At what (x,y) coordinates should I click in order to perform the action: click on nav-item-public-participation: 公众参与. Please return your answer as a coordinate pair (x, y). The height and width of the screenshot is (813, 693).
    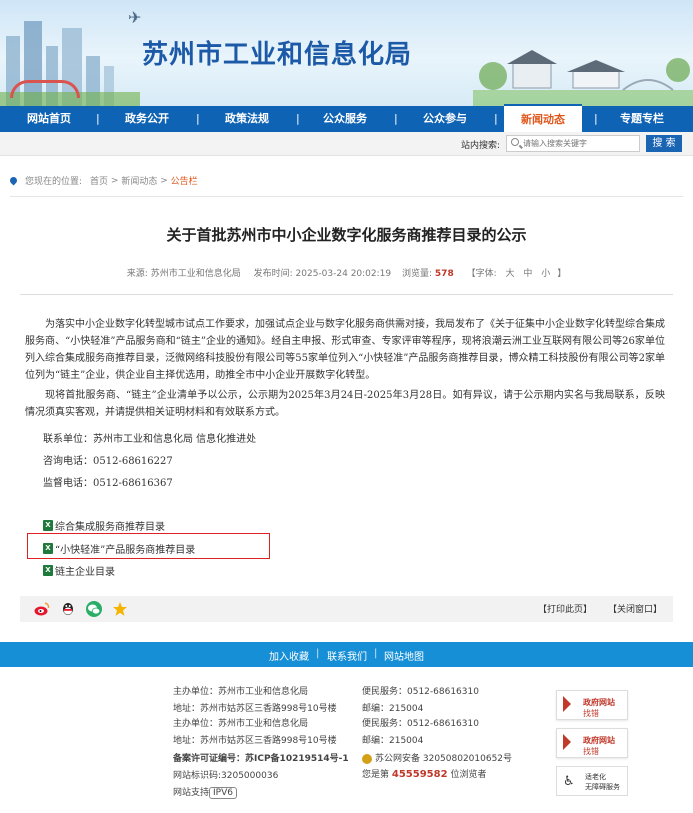
    Looking at the image, I should click on (445, 119).